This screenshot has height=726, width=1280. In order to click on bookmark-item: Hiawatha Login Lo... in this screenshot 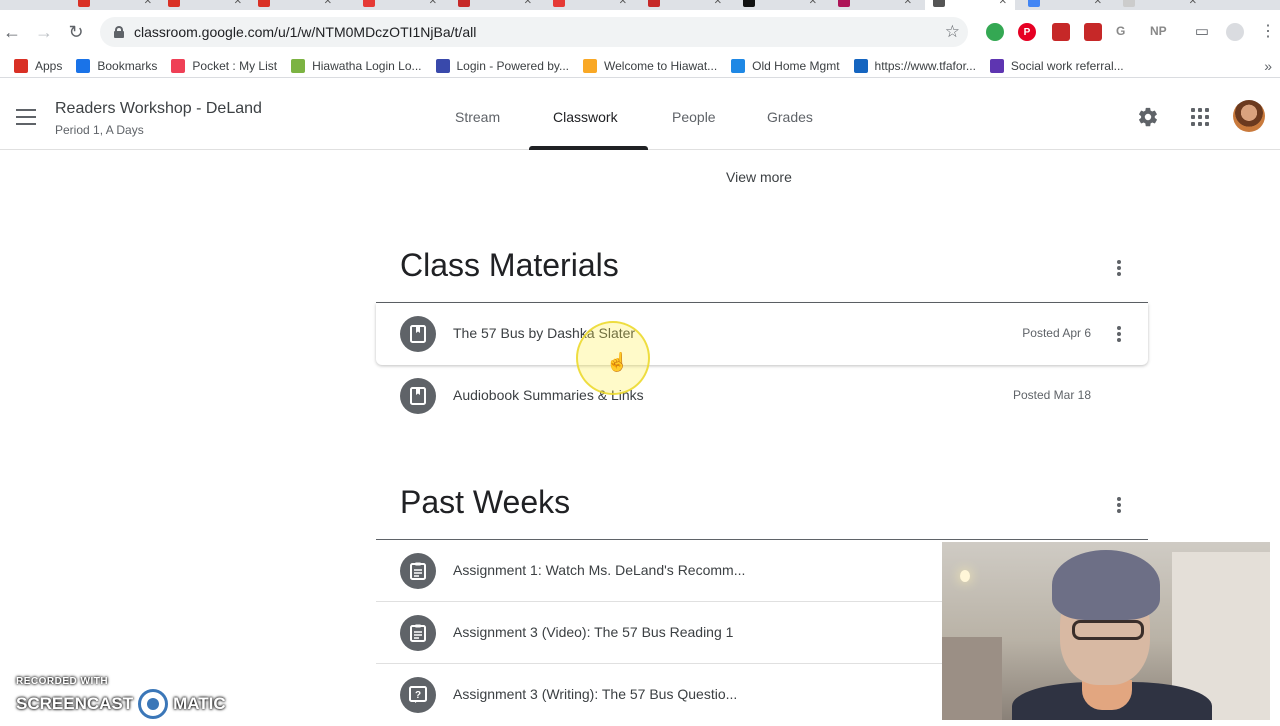, I will do `click(356, 65)`.